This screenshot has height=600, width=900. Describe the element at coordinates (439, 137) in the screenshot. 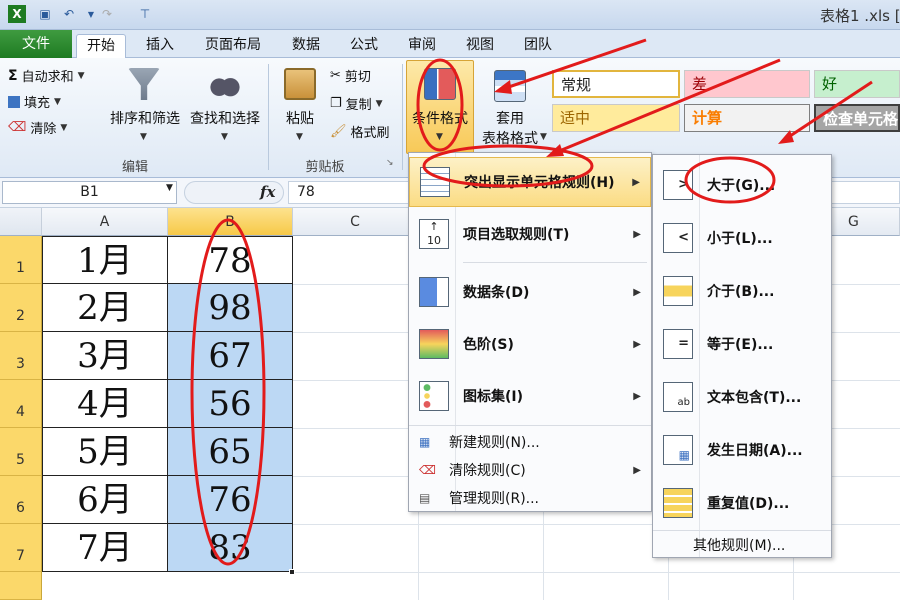

I see `conditional-formatting-dropdown-icon: ▼` at that location.